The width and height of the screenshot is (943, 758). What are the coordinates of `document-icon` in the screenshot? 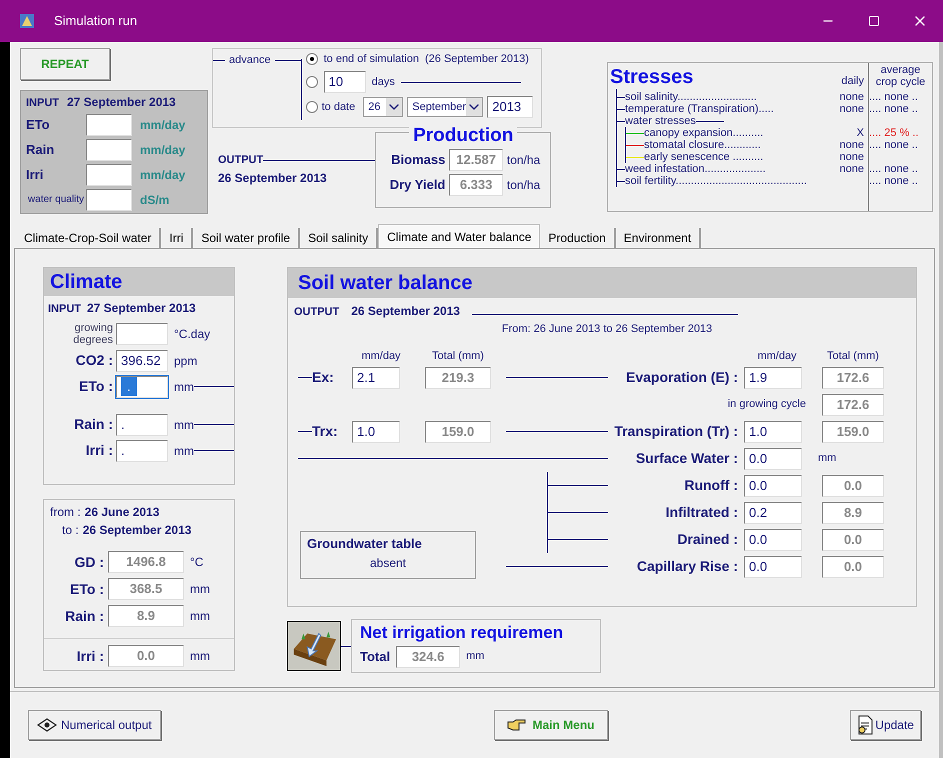 It's located at (865, 725).